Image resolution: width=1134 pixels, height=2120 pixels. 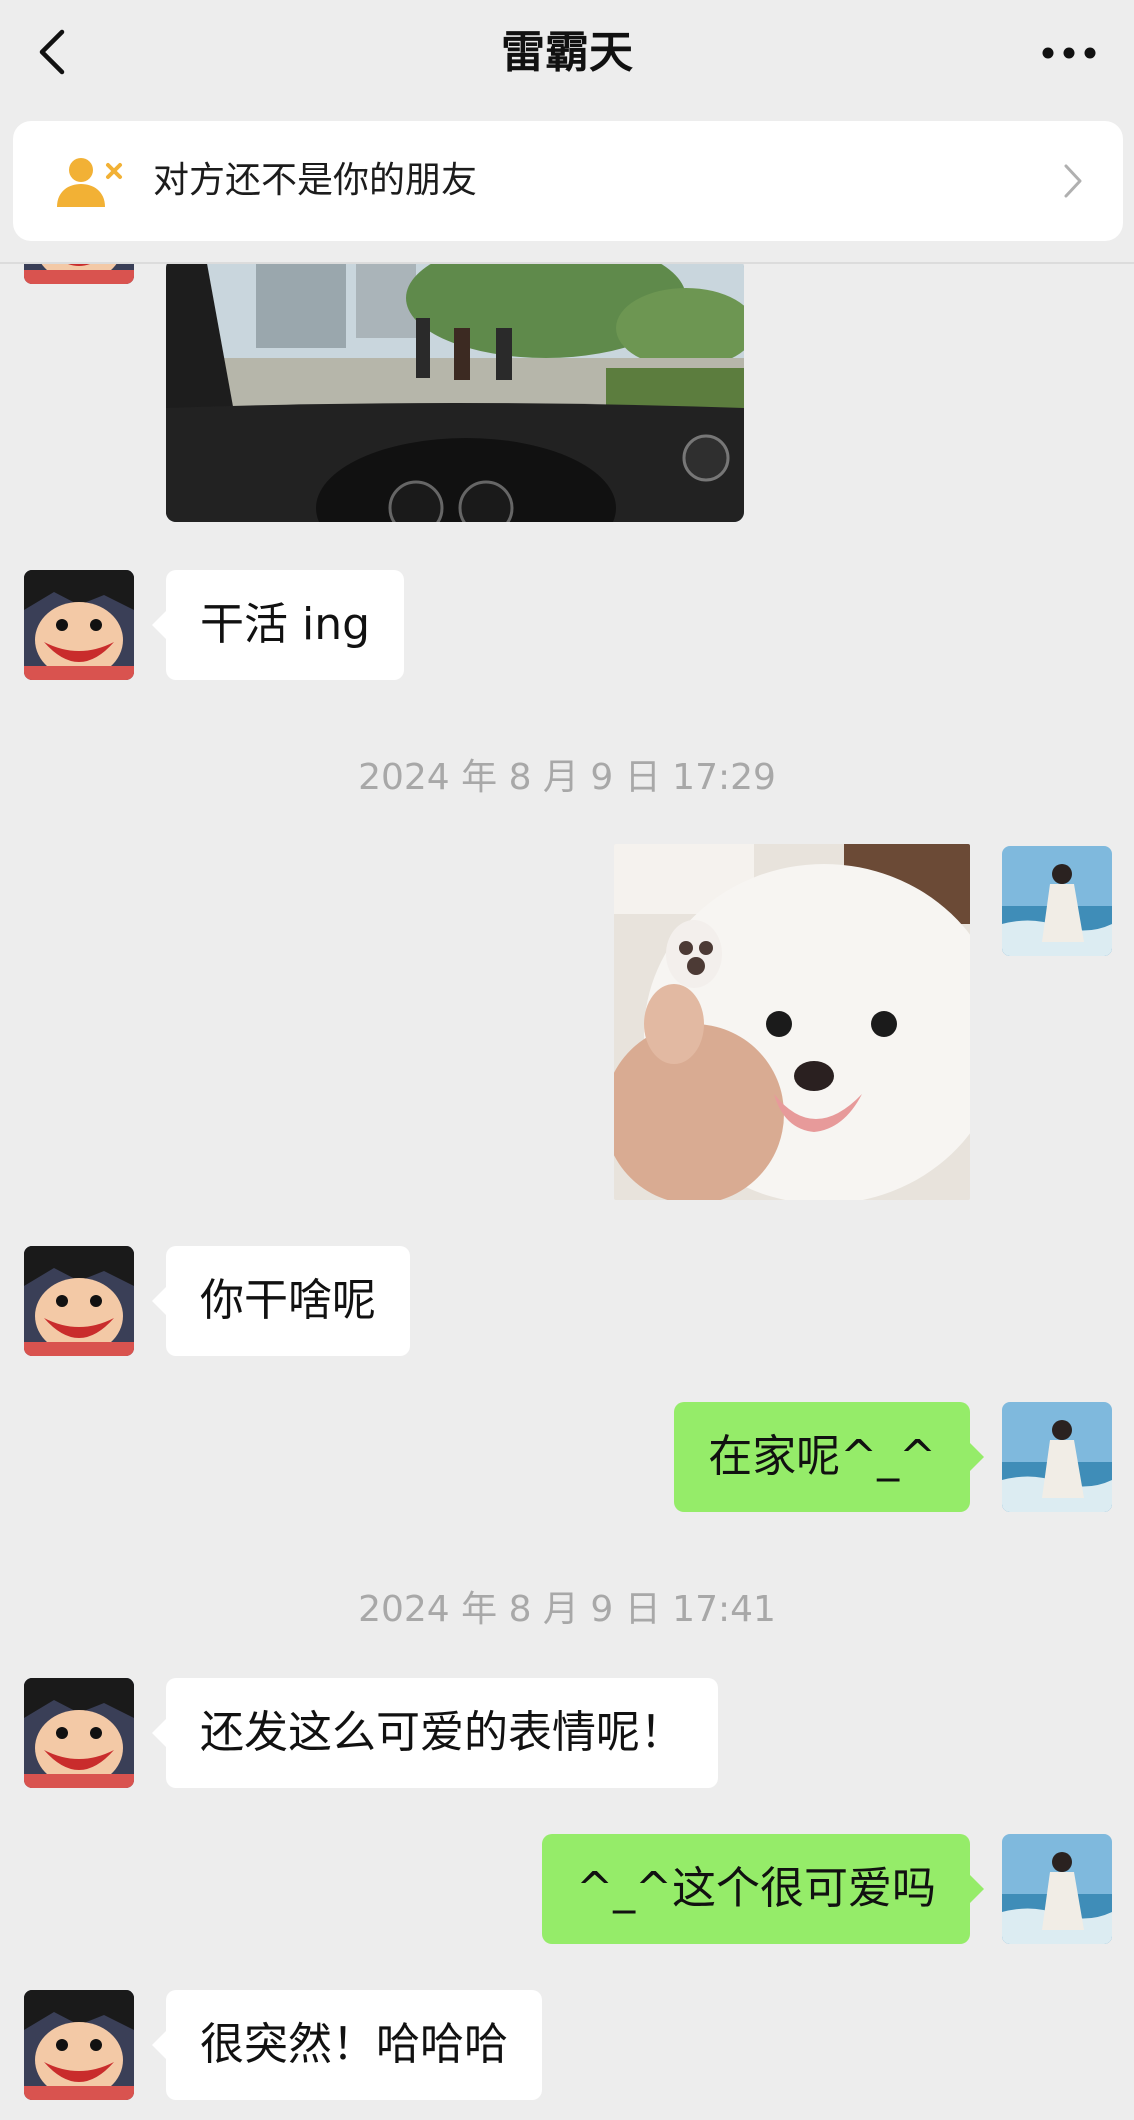 What do you see at coordinates (567, 52) in the screenshot?
I see `chat-title: 雷霸天` at bounding box center [567, 52].